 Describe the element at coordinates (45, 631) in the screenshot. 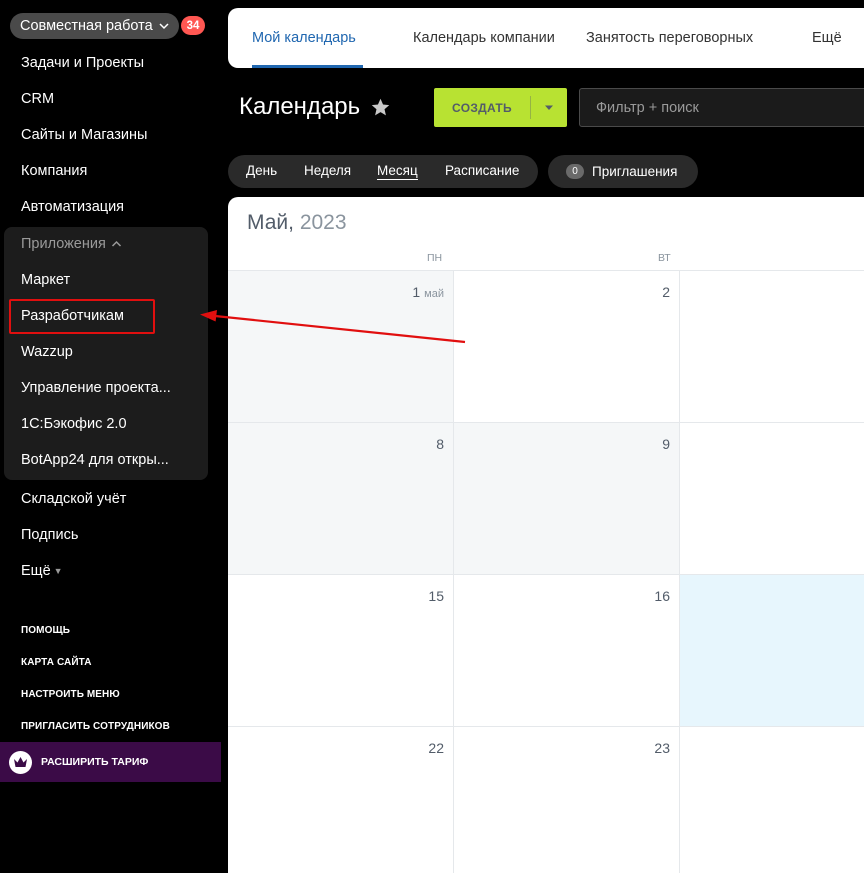

I see `help-link: ПОМОЩЬ` at that location.